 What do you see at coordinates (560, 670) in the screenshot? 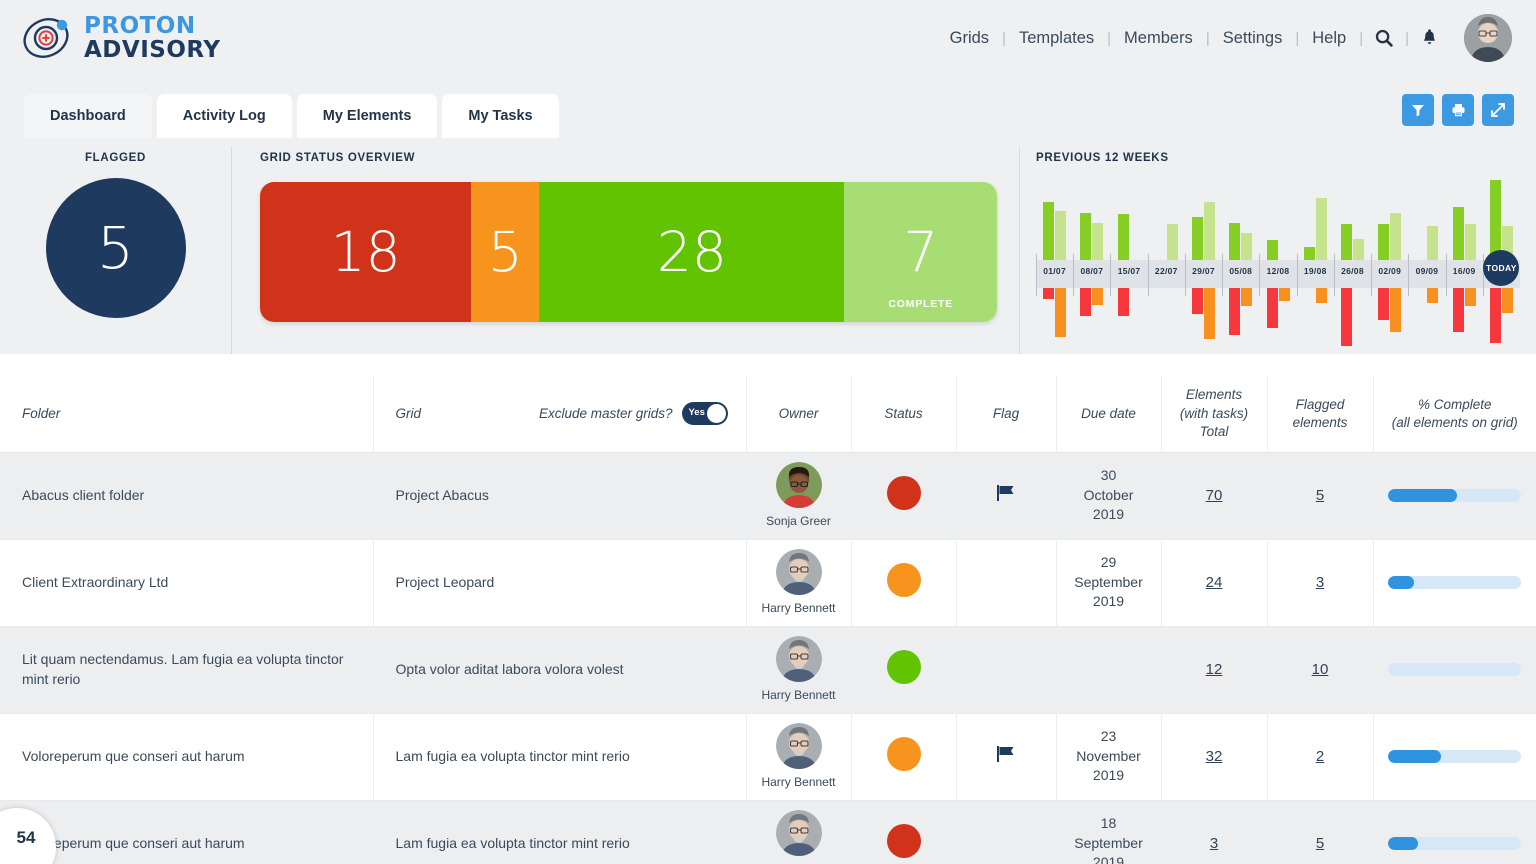
I see `cell-grid: Opta volor aditat labora volora volest` at bounding box center [560, 670].